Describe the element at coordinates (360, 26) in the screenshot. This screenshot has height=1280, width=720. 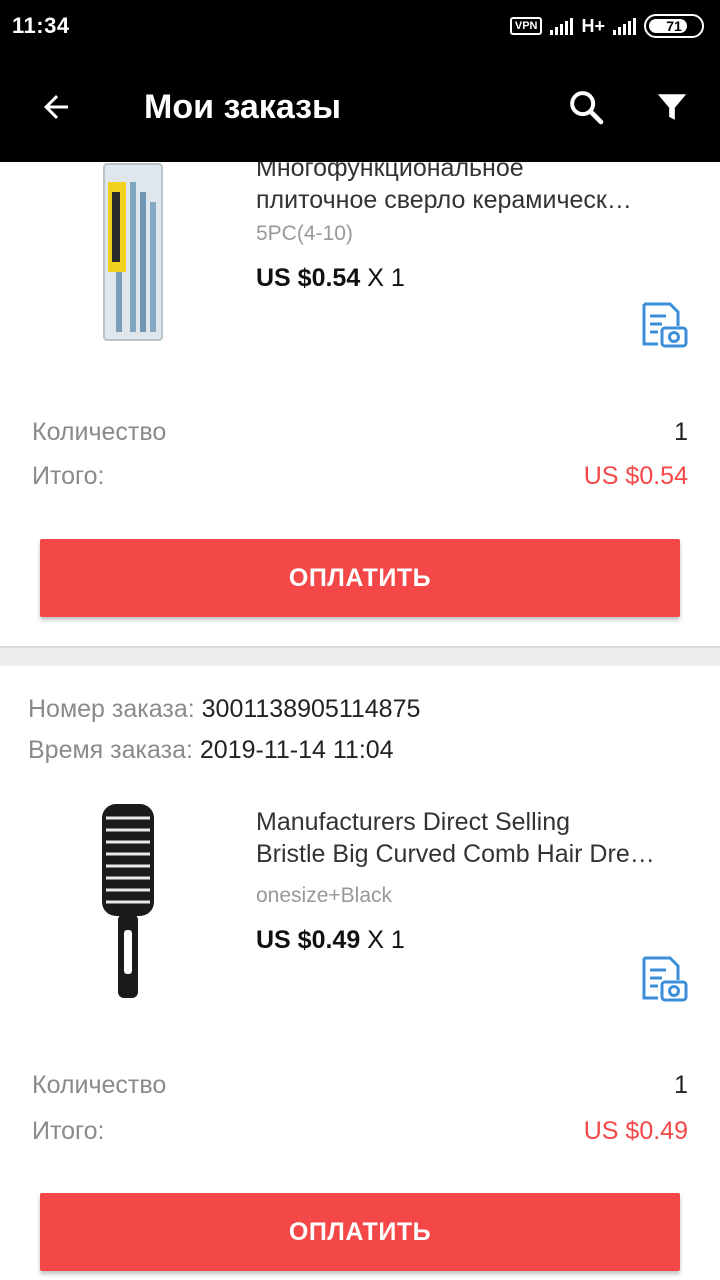
I see `status-bar: 11:34 VPN H+ 71` at that location.